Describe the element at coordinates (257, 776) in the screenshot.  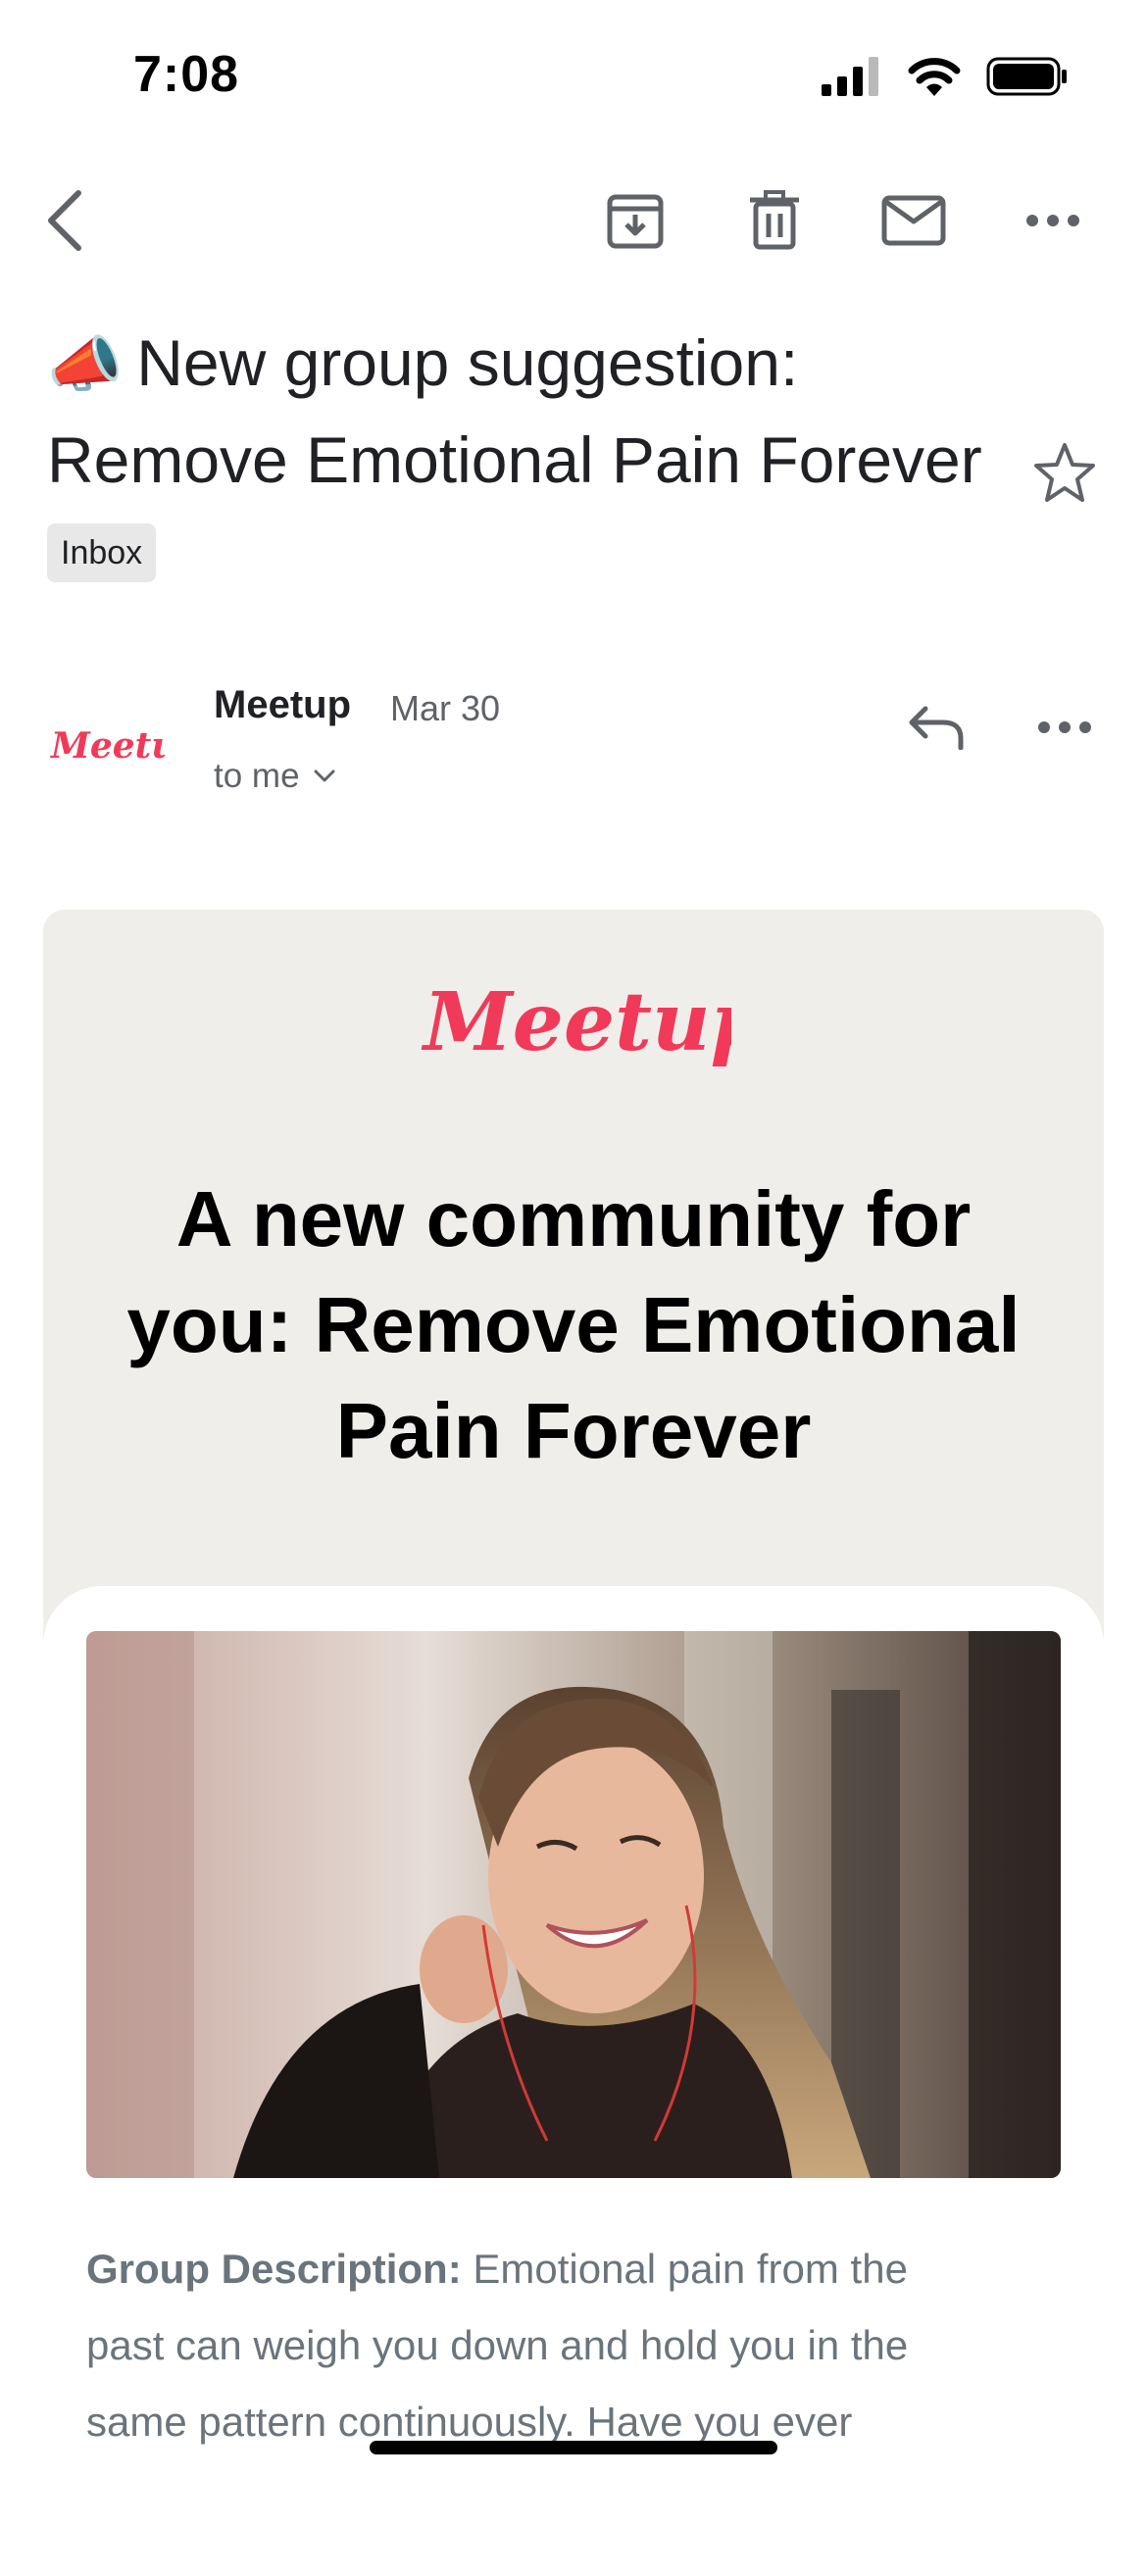
I see `recipient-text: to me` at that location.